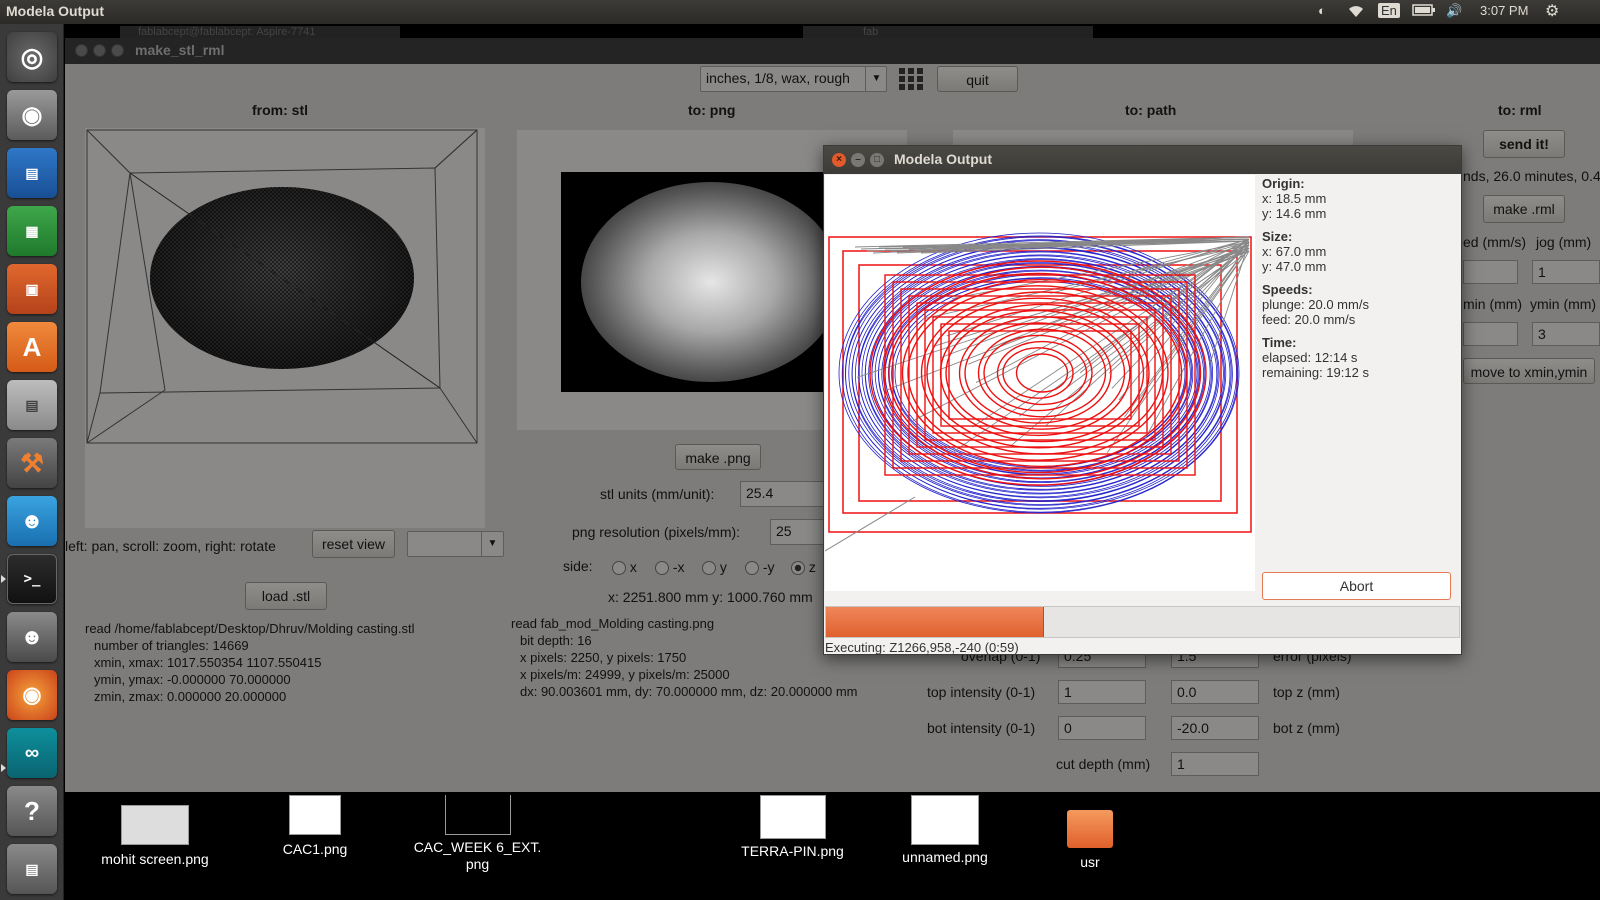  What do you see at coordinates (718, 457) in the screenshot?
I see `make-png-button: make .png` at bounding box center [718, 457].